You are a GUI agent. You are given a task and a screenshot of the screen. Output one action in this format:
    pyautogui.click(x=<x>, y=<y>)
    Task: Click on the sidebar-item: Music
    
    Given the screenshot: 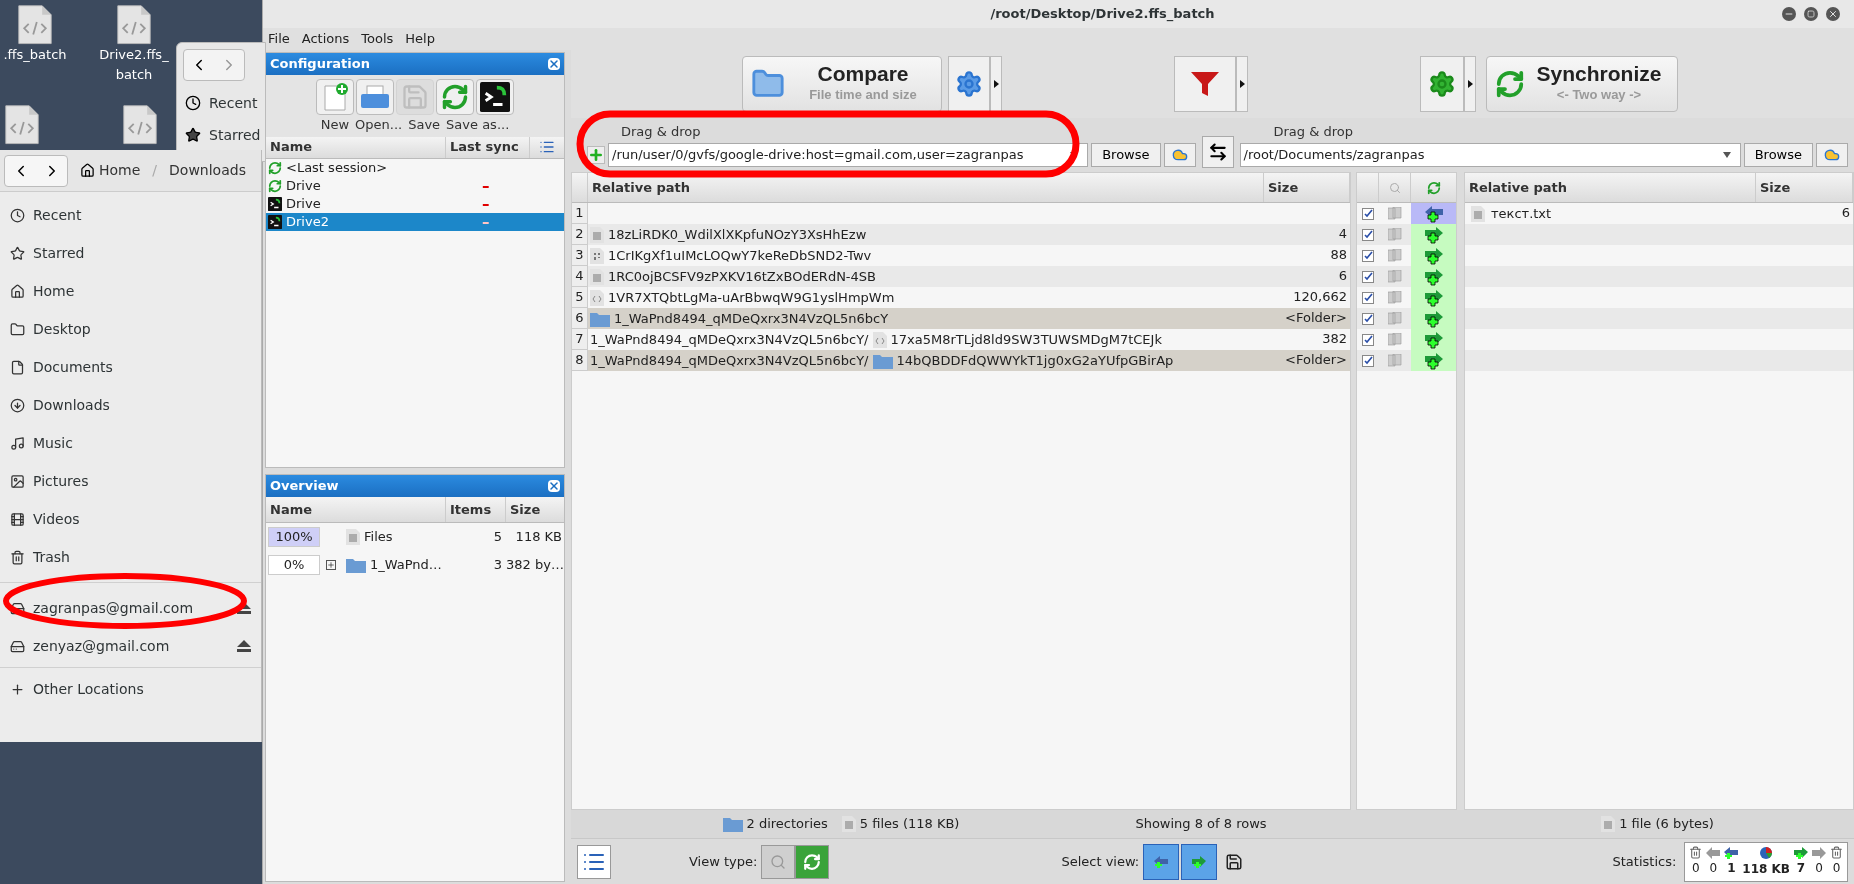 What is the action you would take?
    pyautogui.click(x=53, y=443)
    